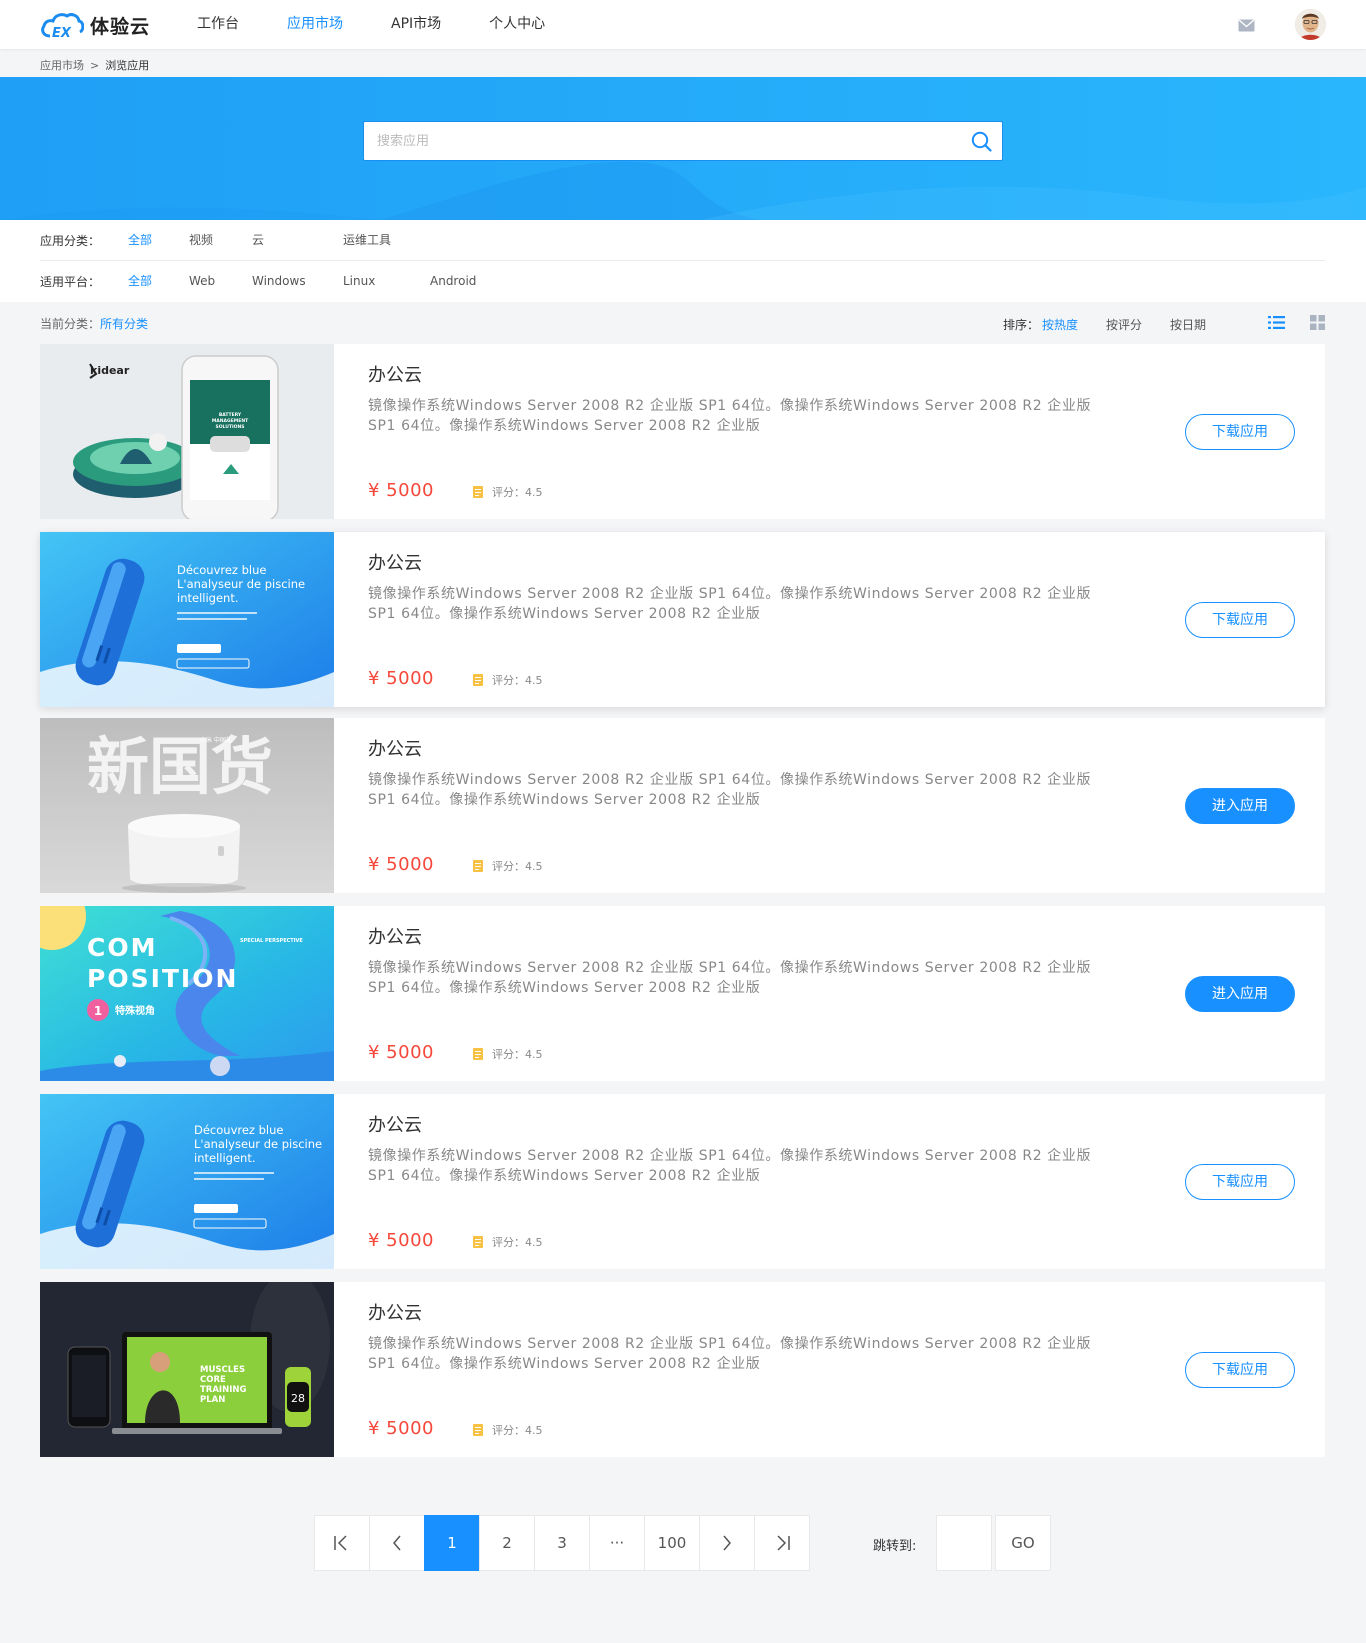 This screenshot has width=1366, height=1643. Describe the element at coordinates (213, 1380) in the screenshot. I see `svg-text: CORE` at that location.